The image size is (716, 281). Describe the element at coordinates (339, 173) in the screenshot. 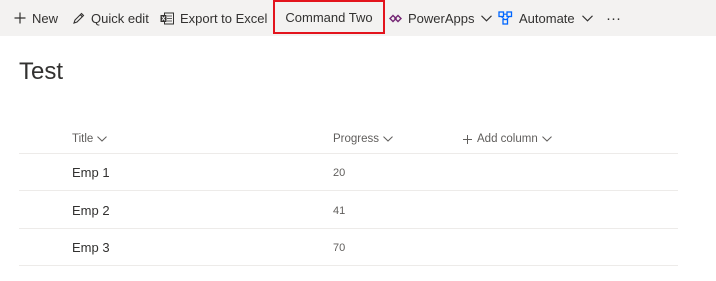

I see `row-progress-cell: 20` at that location.